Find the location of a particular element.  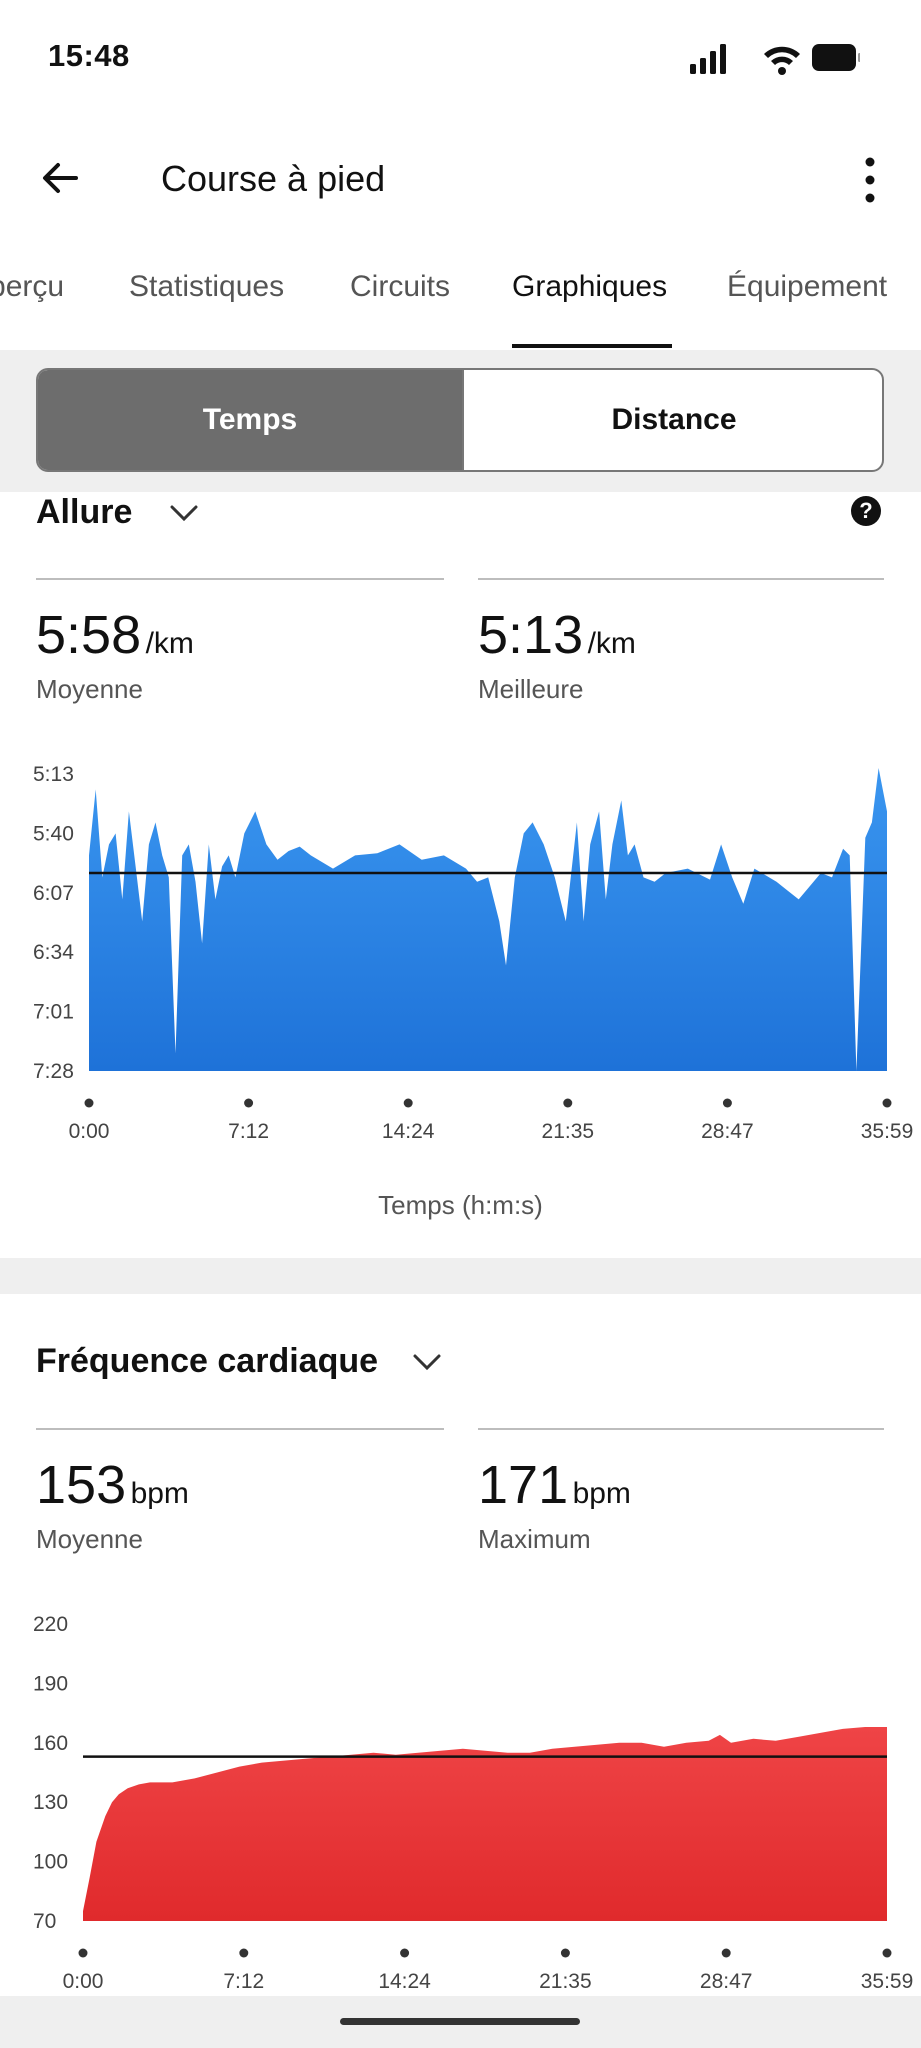

page-title: Course à pied is located at coordinates (273, 178).